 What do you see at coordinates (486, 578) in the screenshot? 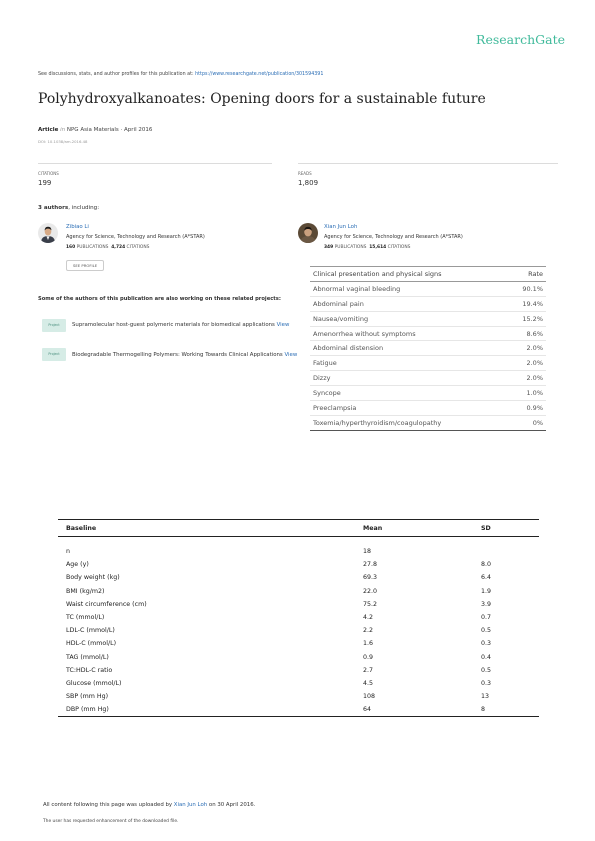
I see `table-cell: 6.4` at bounding box center [486, 578].